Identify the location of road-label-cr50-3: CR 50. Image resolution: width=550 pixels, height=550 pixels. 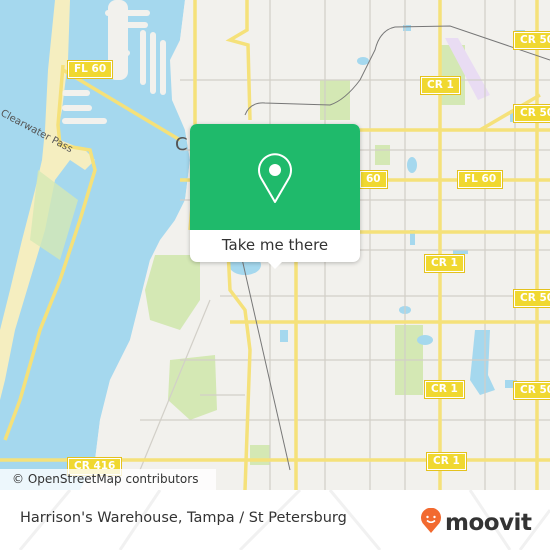
(531, 298).